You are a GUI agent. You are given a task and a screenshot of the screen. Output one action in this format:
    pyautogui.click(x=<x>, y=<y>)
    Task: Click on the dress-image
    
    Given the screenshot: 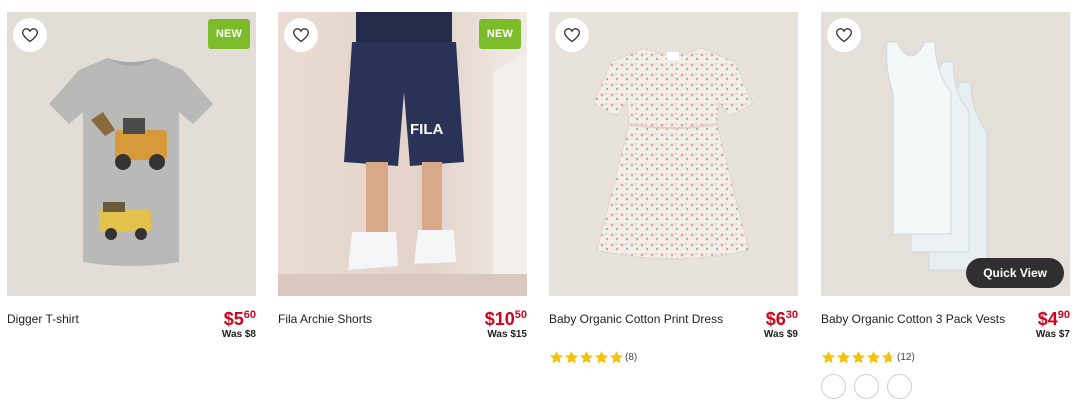 What is the action you would take?
    pyautogui.click(x=673, y=153)
    